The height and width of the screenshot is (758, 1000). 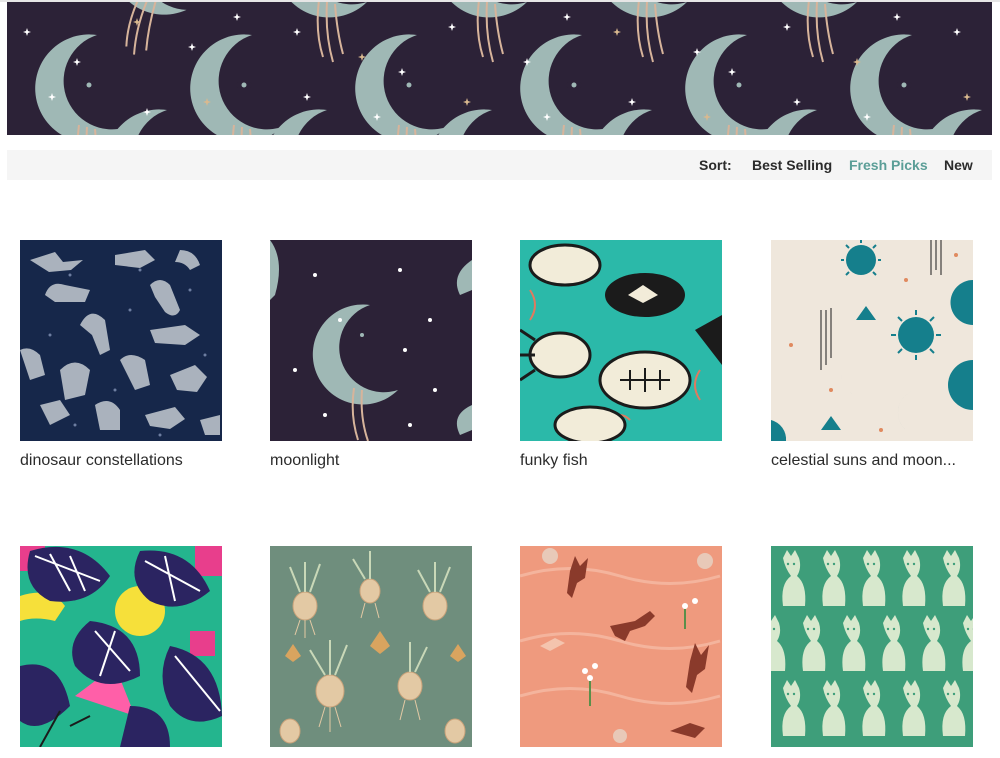 I want to click on product-card: moonlight, so click(x=371, y=355).